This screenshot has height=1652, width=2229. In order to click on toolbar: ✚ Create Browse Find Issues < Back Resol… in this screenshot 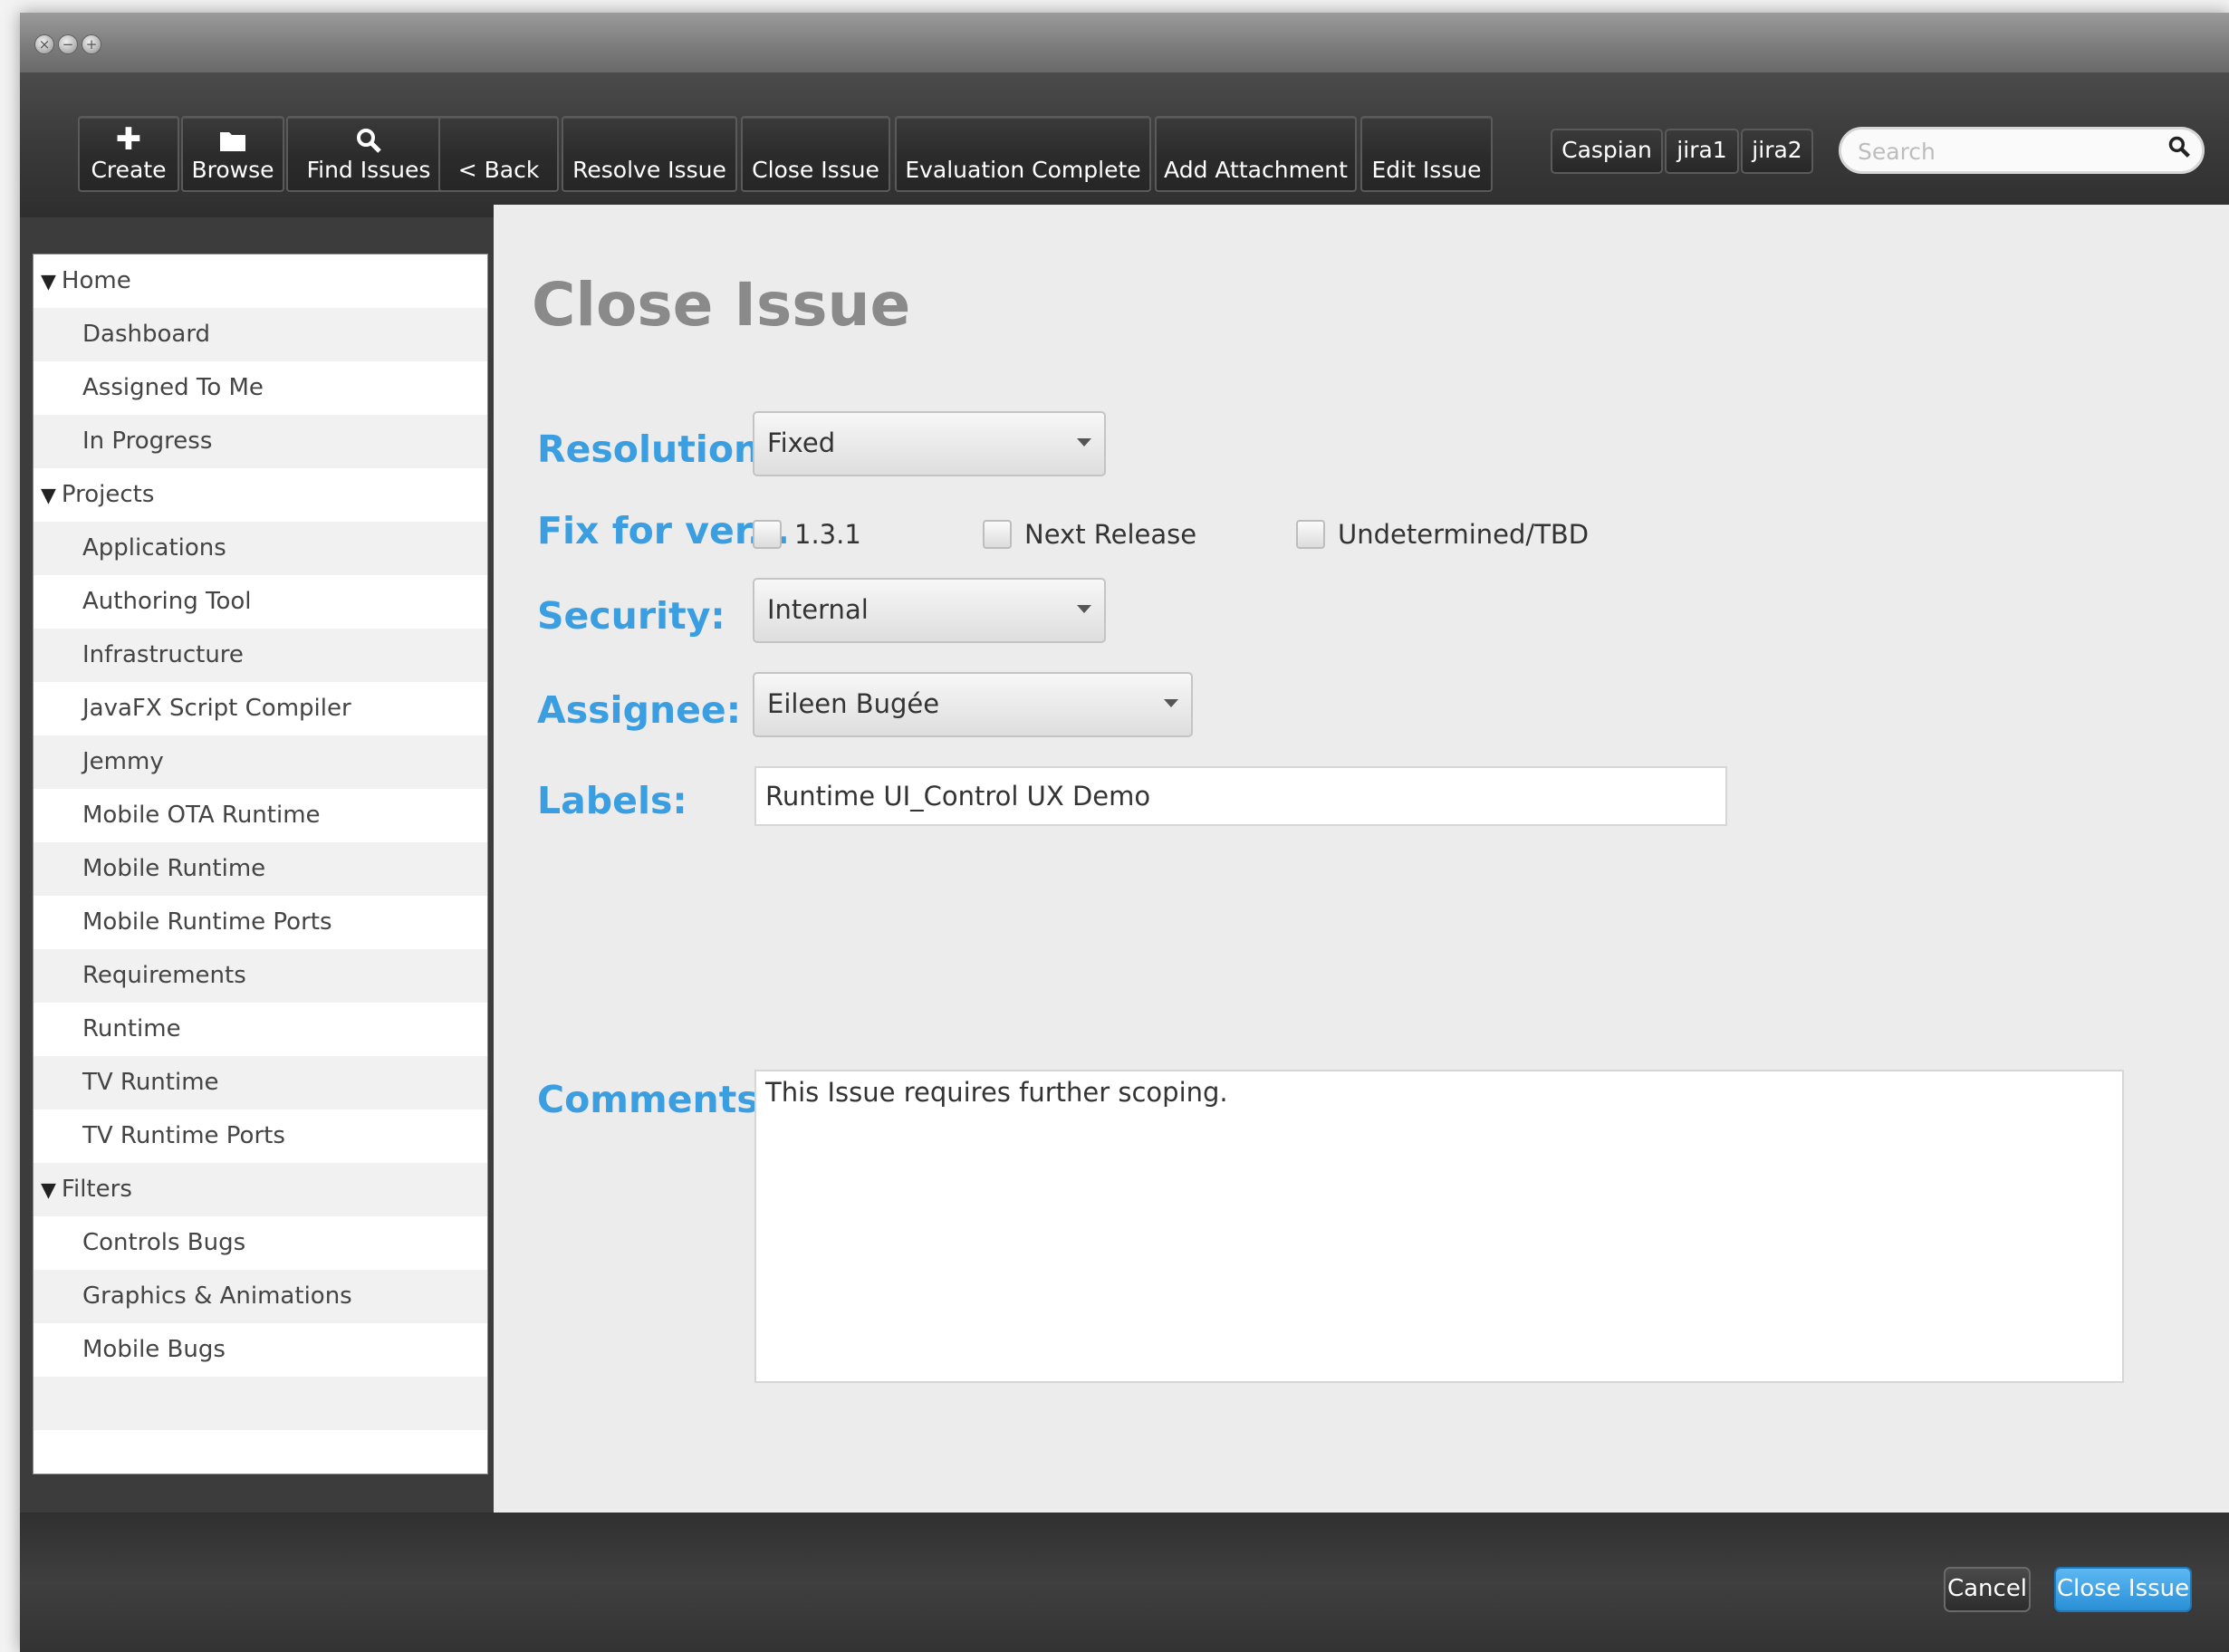, I will do `click(1124, 144)`.